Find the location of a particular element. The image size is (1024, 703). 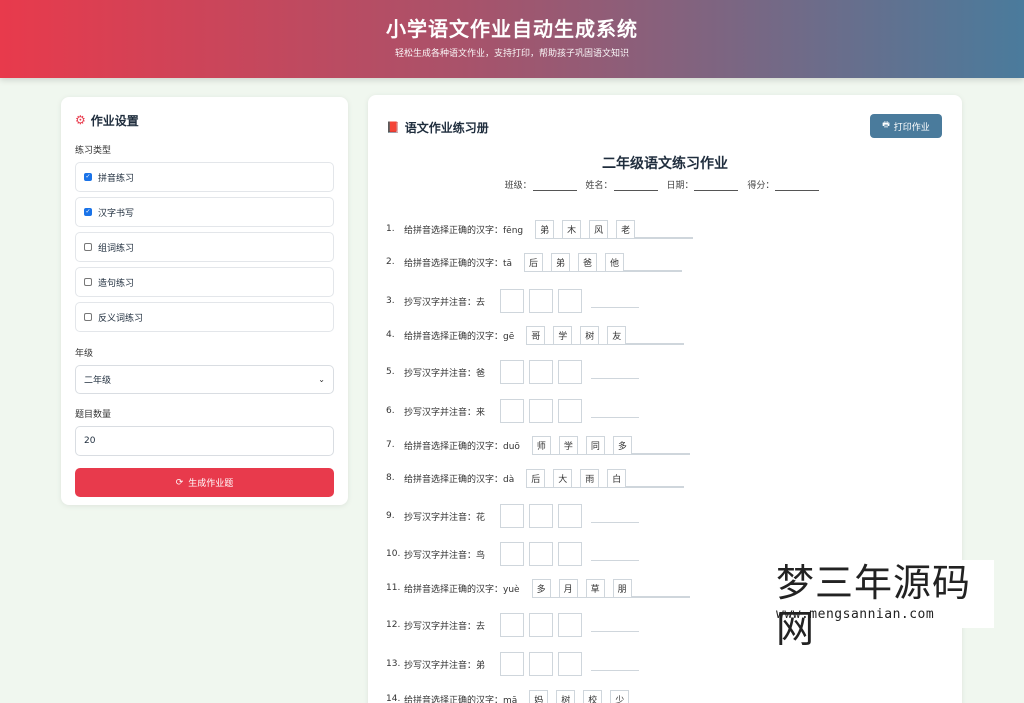

grade-select: 二年级 ⌄ is located at coordinates (204, 379).